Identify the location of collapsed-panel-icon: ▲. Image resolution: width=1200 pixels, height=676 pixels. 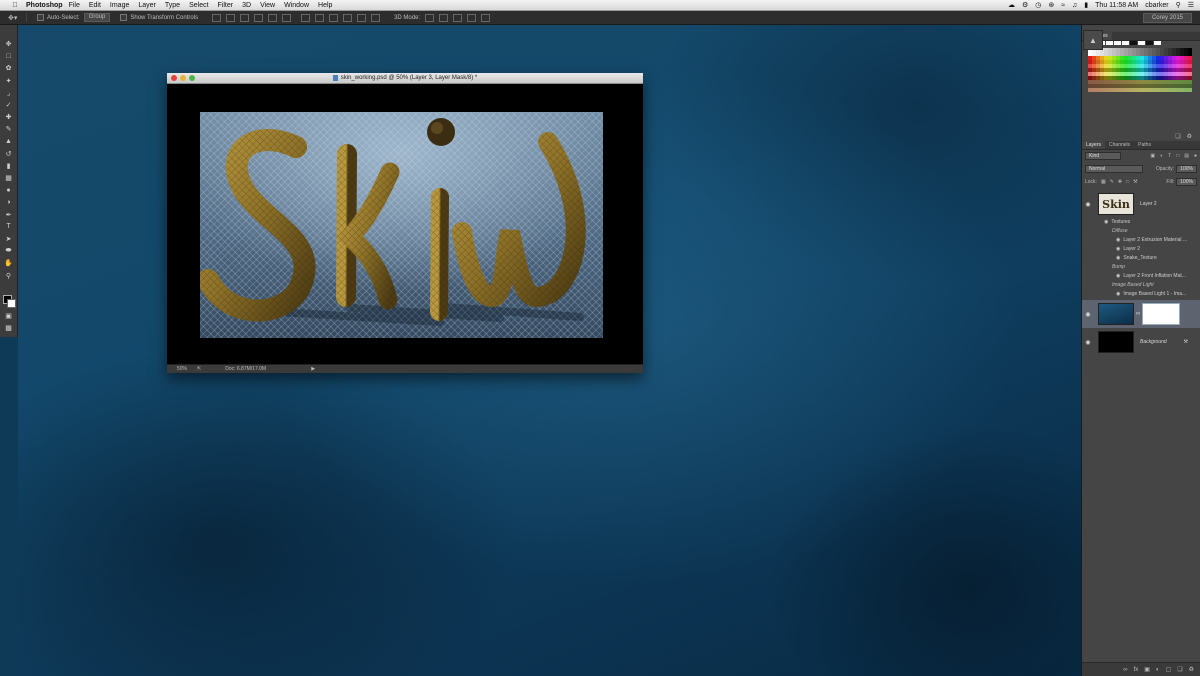
(1093, 40).